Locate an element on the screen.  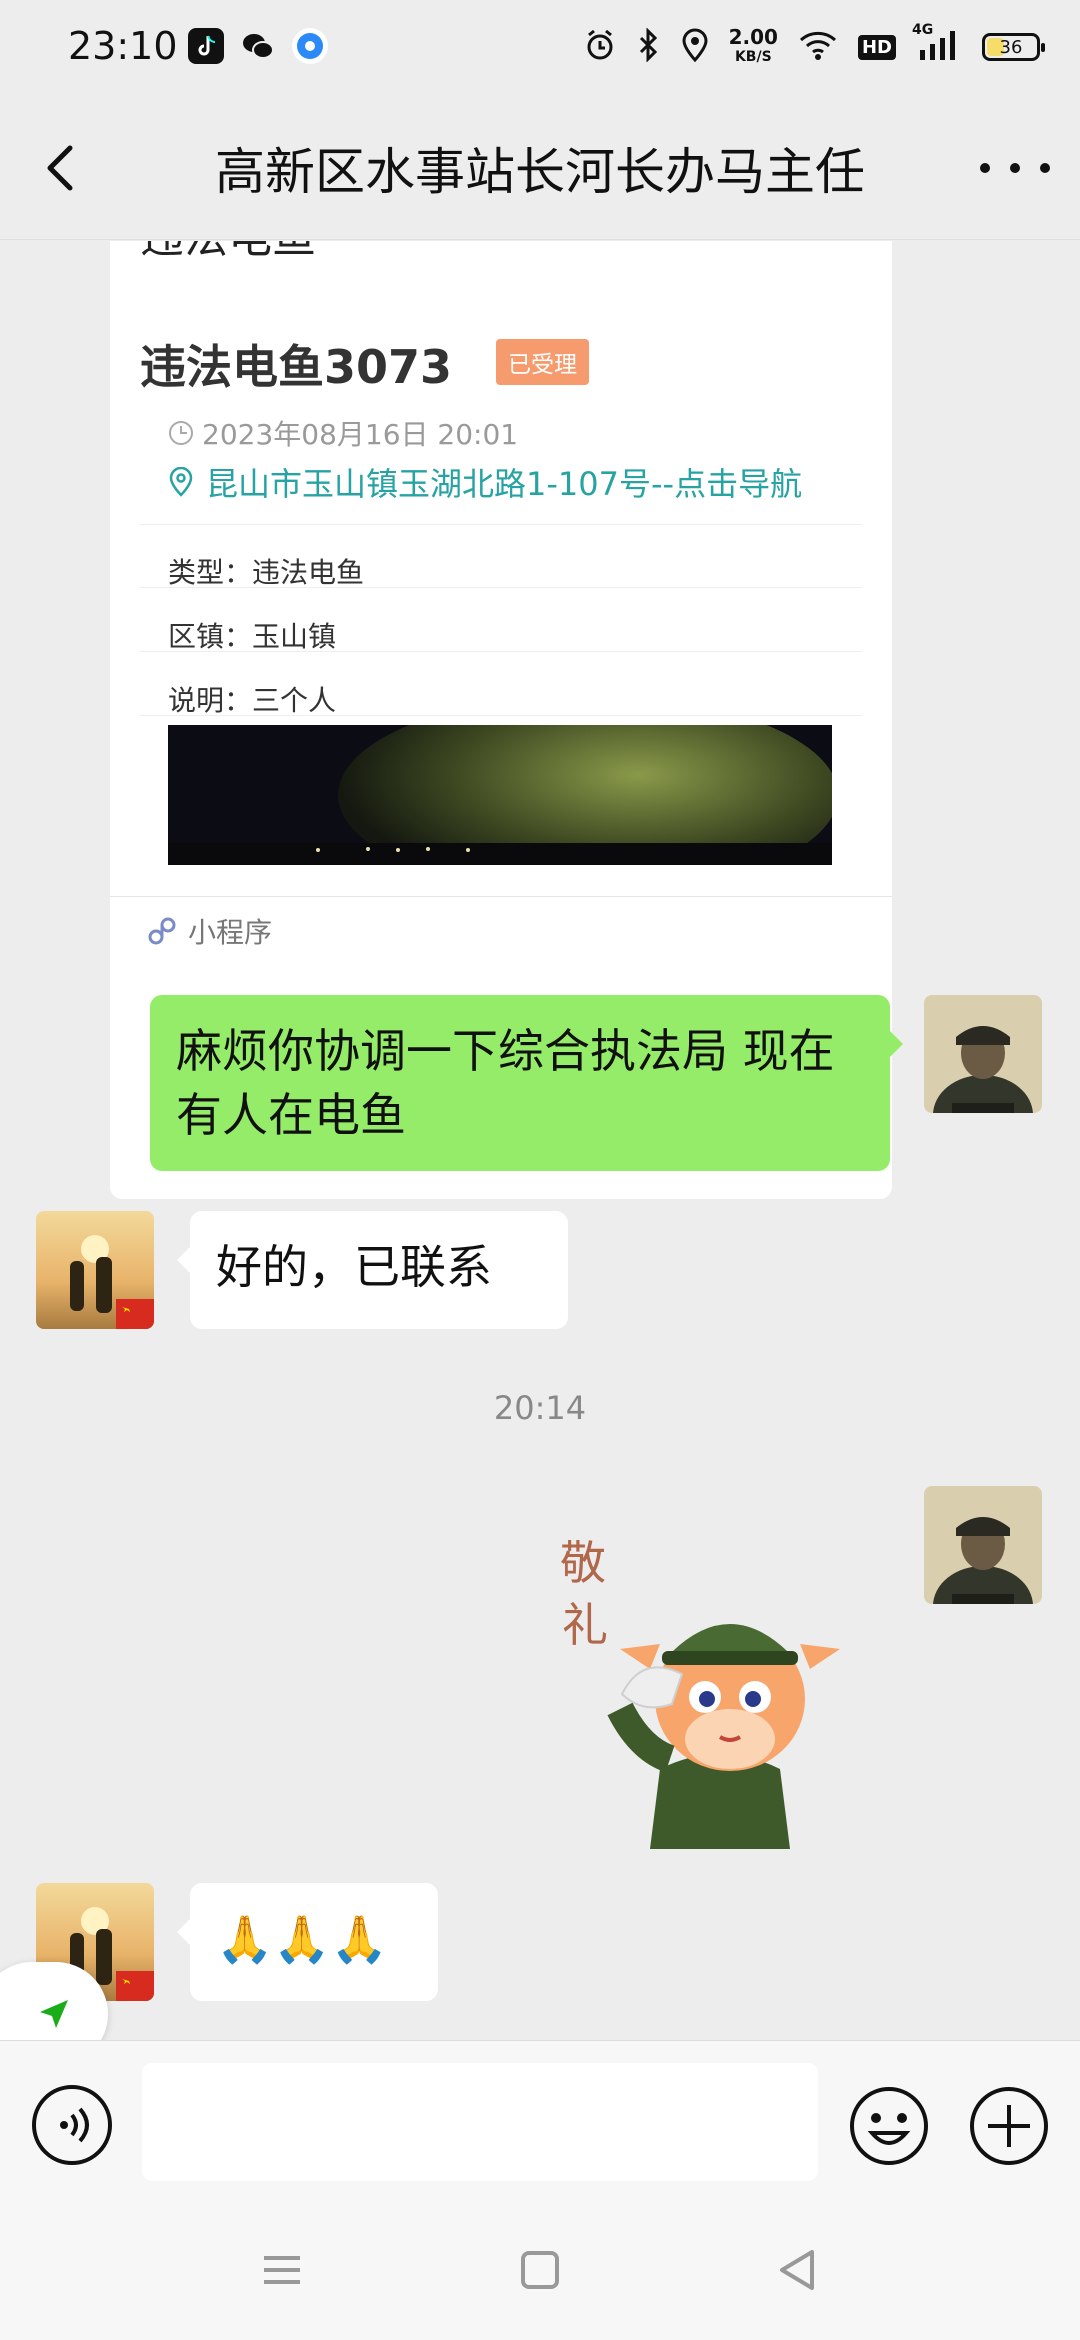
hd-indicator: HD is located at coordinates (876, 47).